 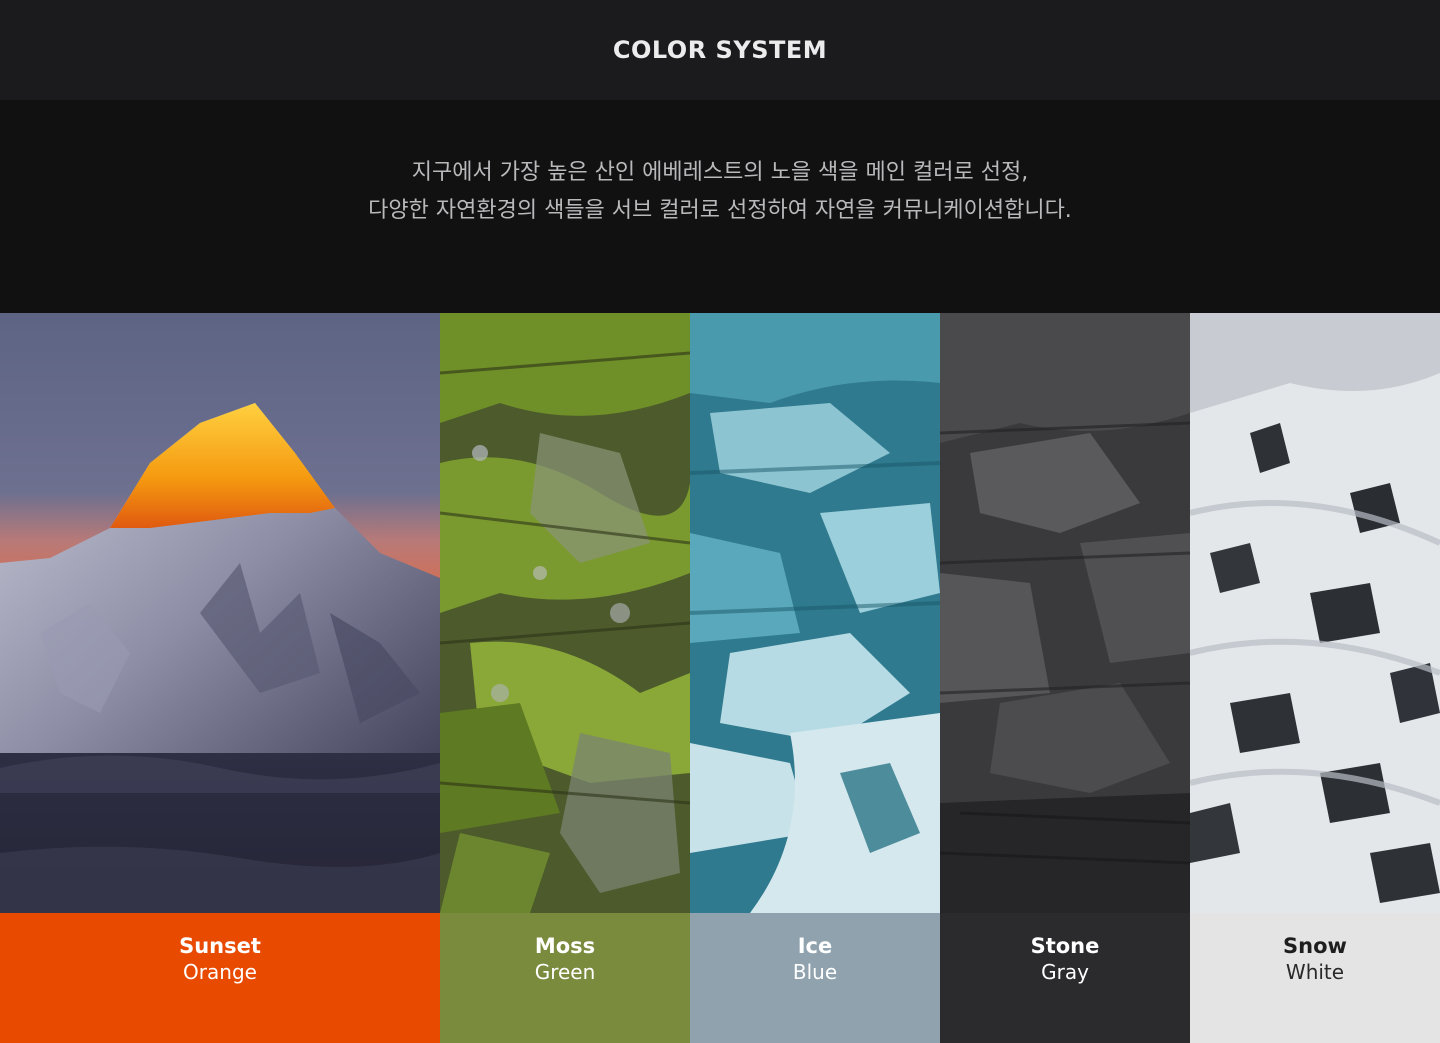 I want to click on page-title: COLOR SYSTEM, so click(x=720, y=50).